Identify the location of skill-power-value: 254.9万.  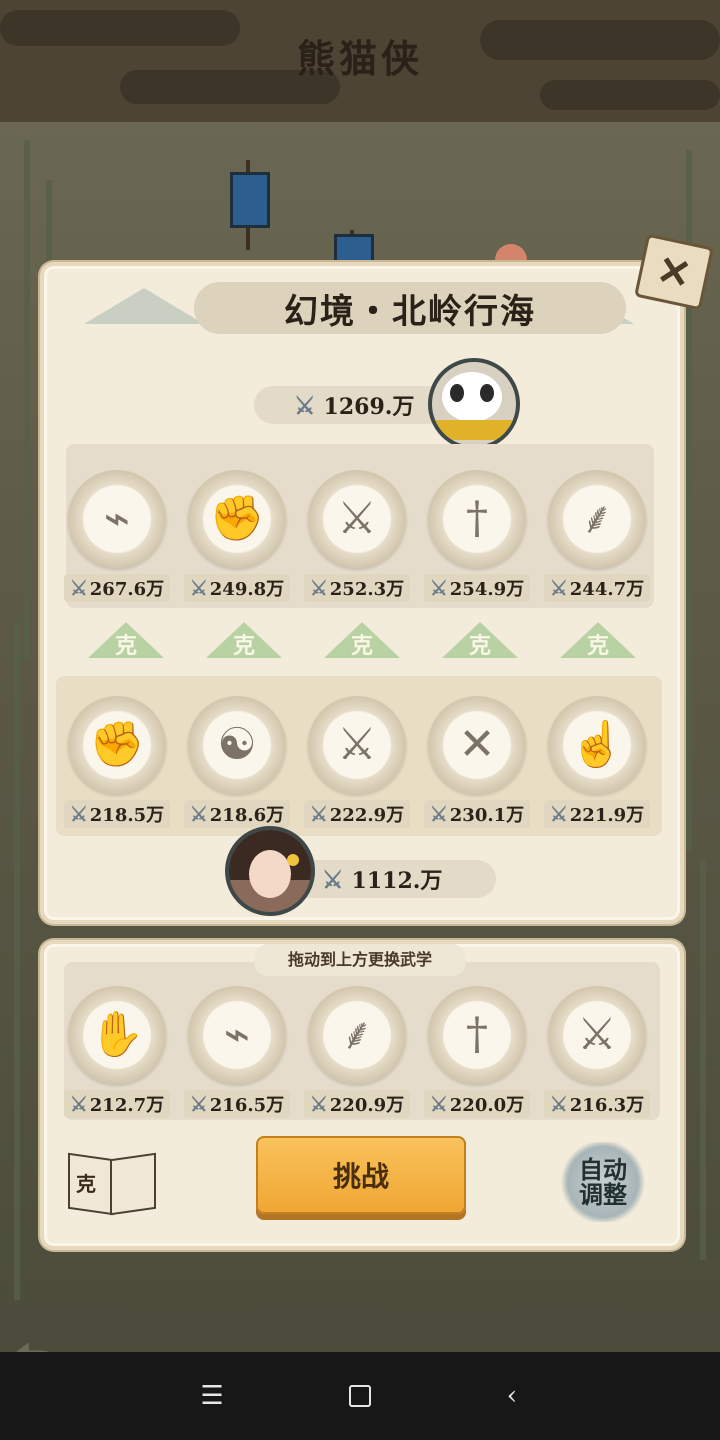
(487, 589).